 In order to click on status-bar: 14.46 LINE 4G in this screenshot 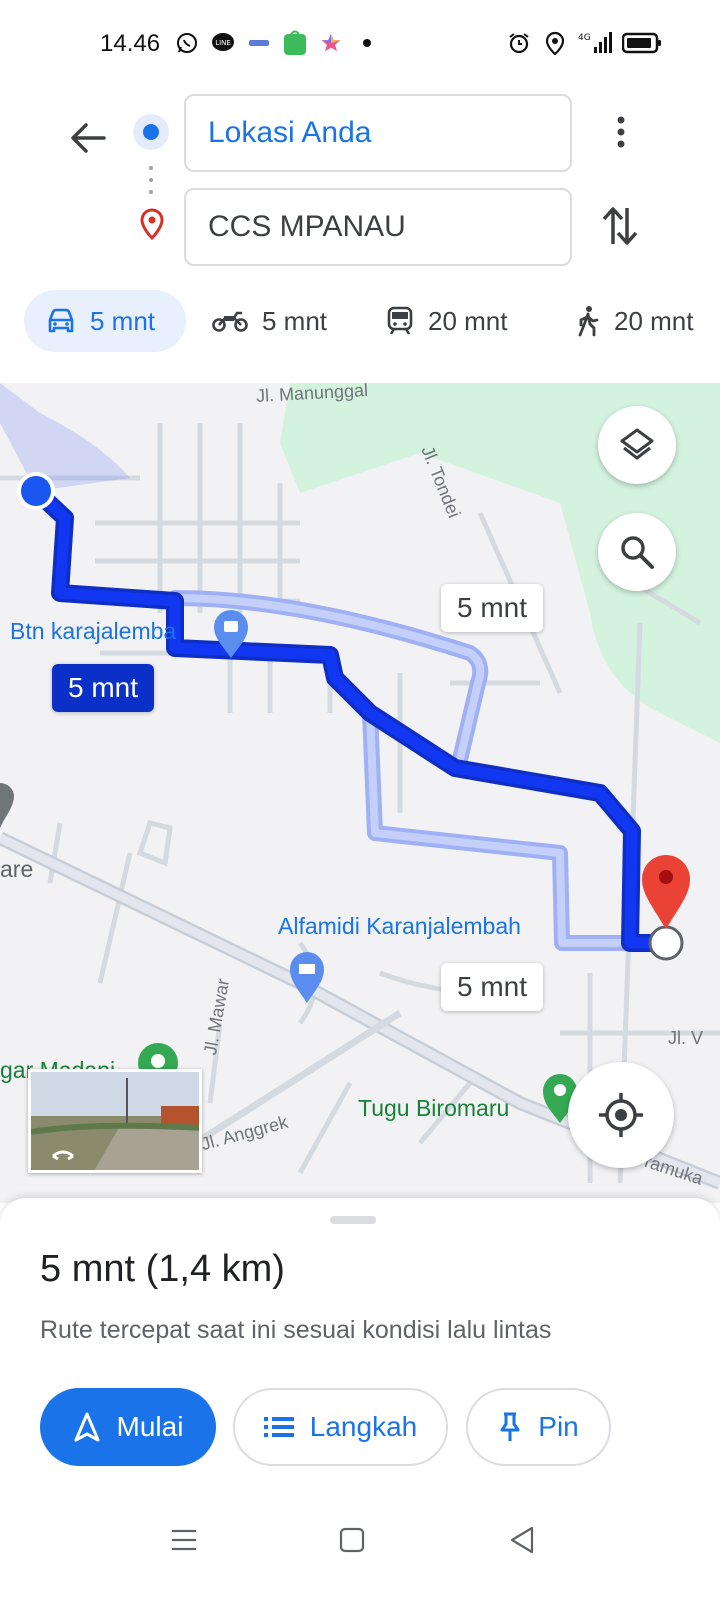, I will do `click(360, 44)`.